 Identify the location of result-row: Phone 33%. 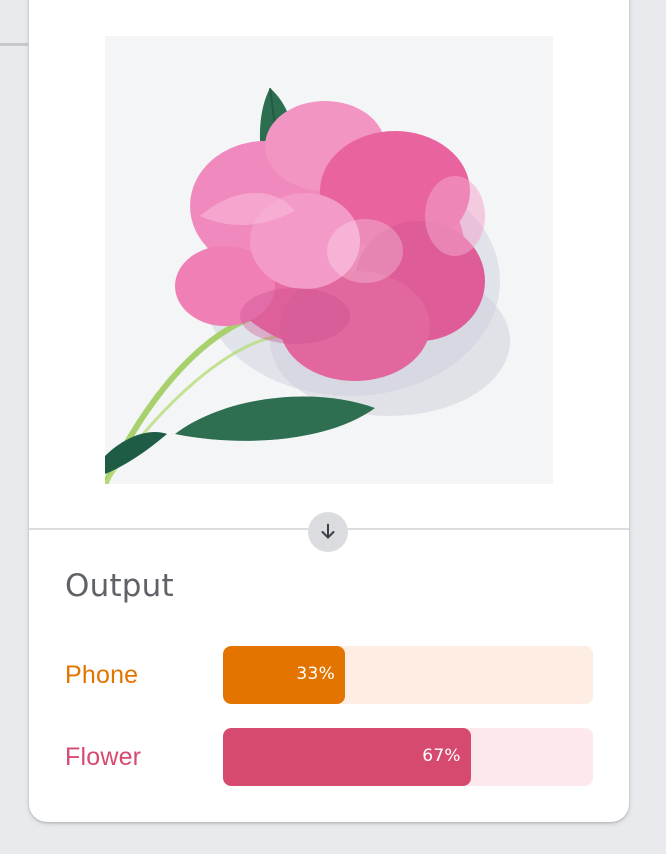
(329, 675).